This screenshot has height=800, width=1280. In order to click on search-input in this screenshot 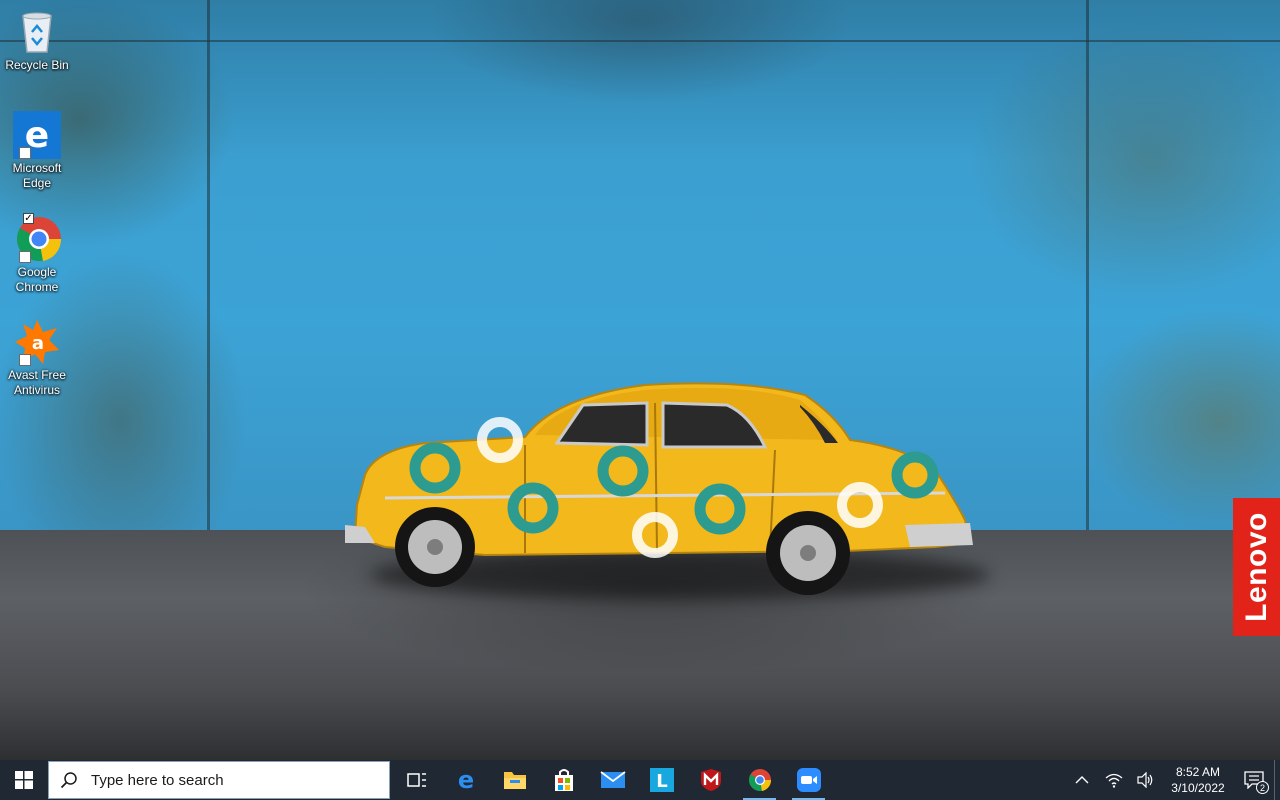, I will do `click(231, 780)`.